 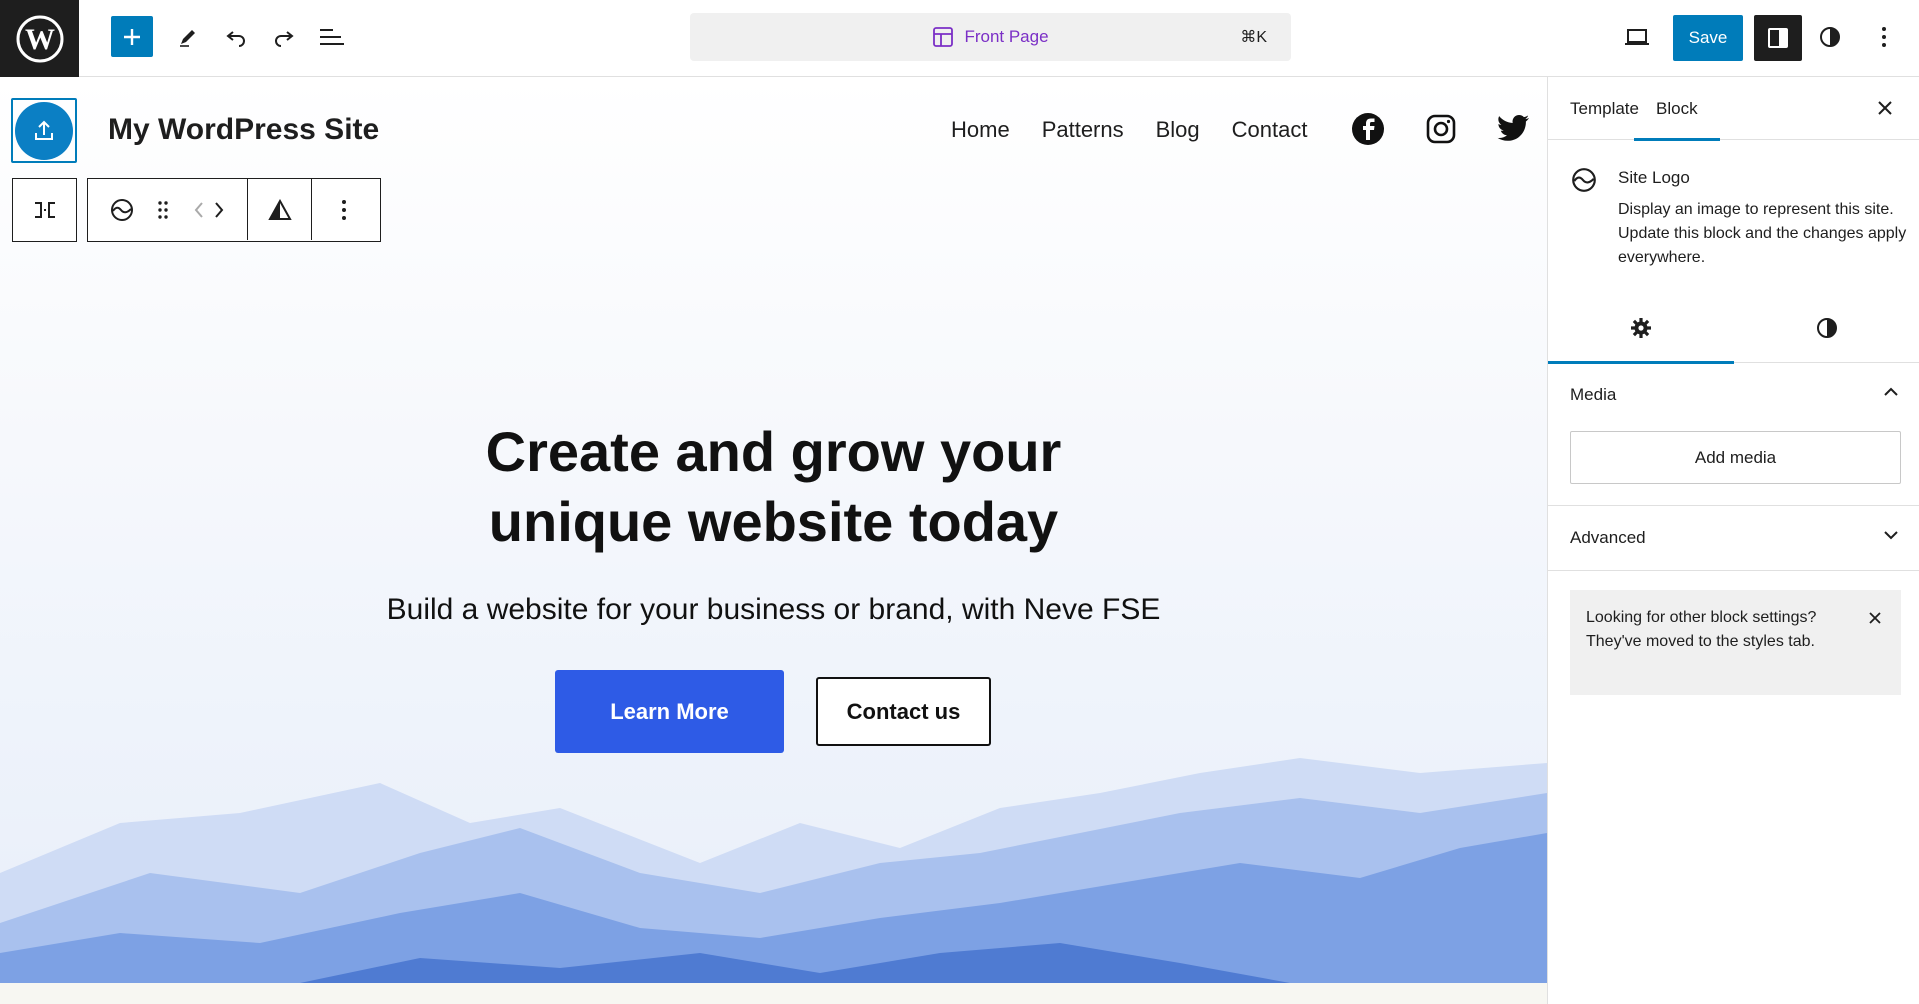 I want to click on wordpress-logo-icon: W, so click(x=39, y=38).